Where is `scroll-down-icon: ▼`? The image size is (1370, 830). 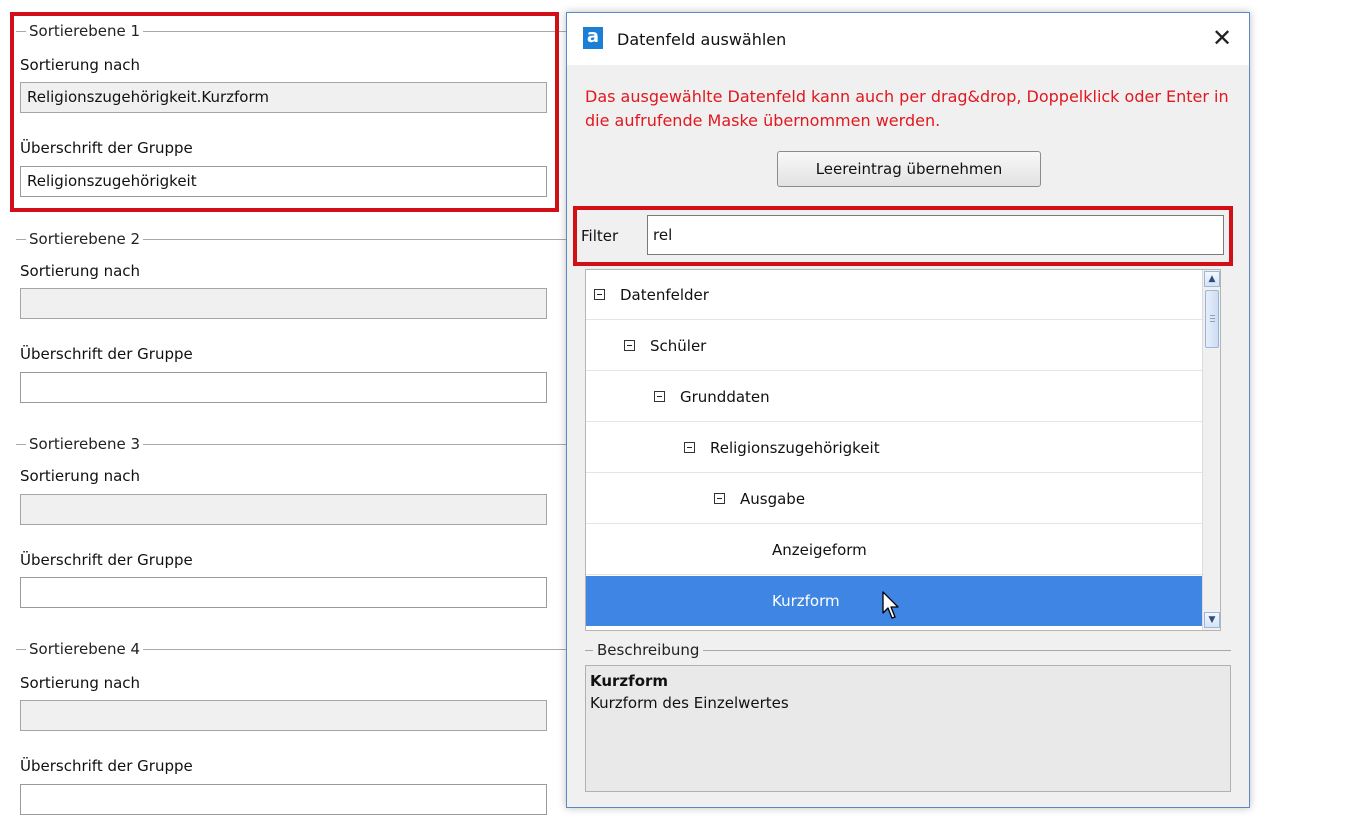
scroll-down-icon: ▼ is located at coordinates (1212, 620).